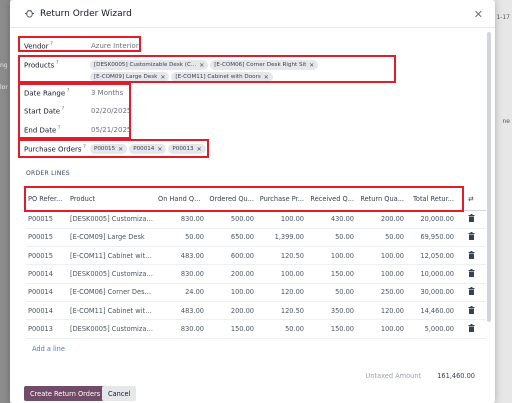  What do you see at coordinates (4, 65) in the screenshot?
I see `background-text: ng` at bounding box center [4, 65].